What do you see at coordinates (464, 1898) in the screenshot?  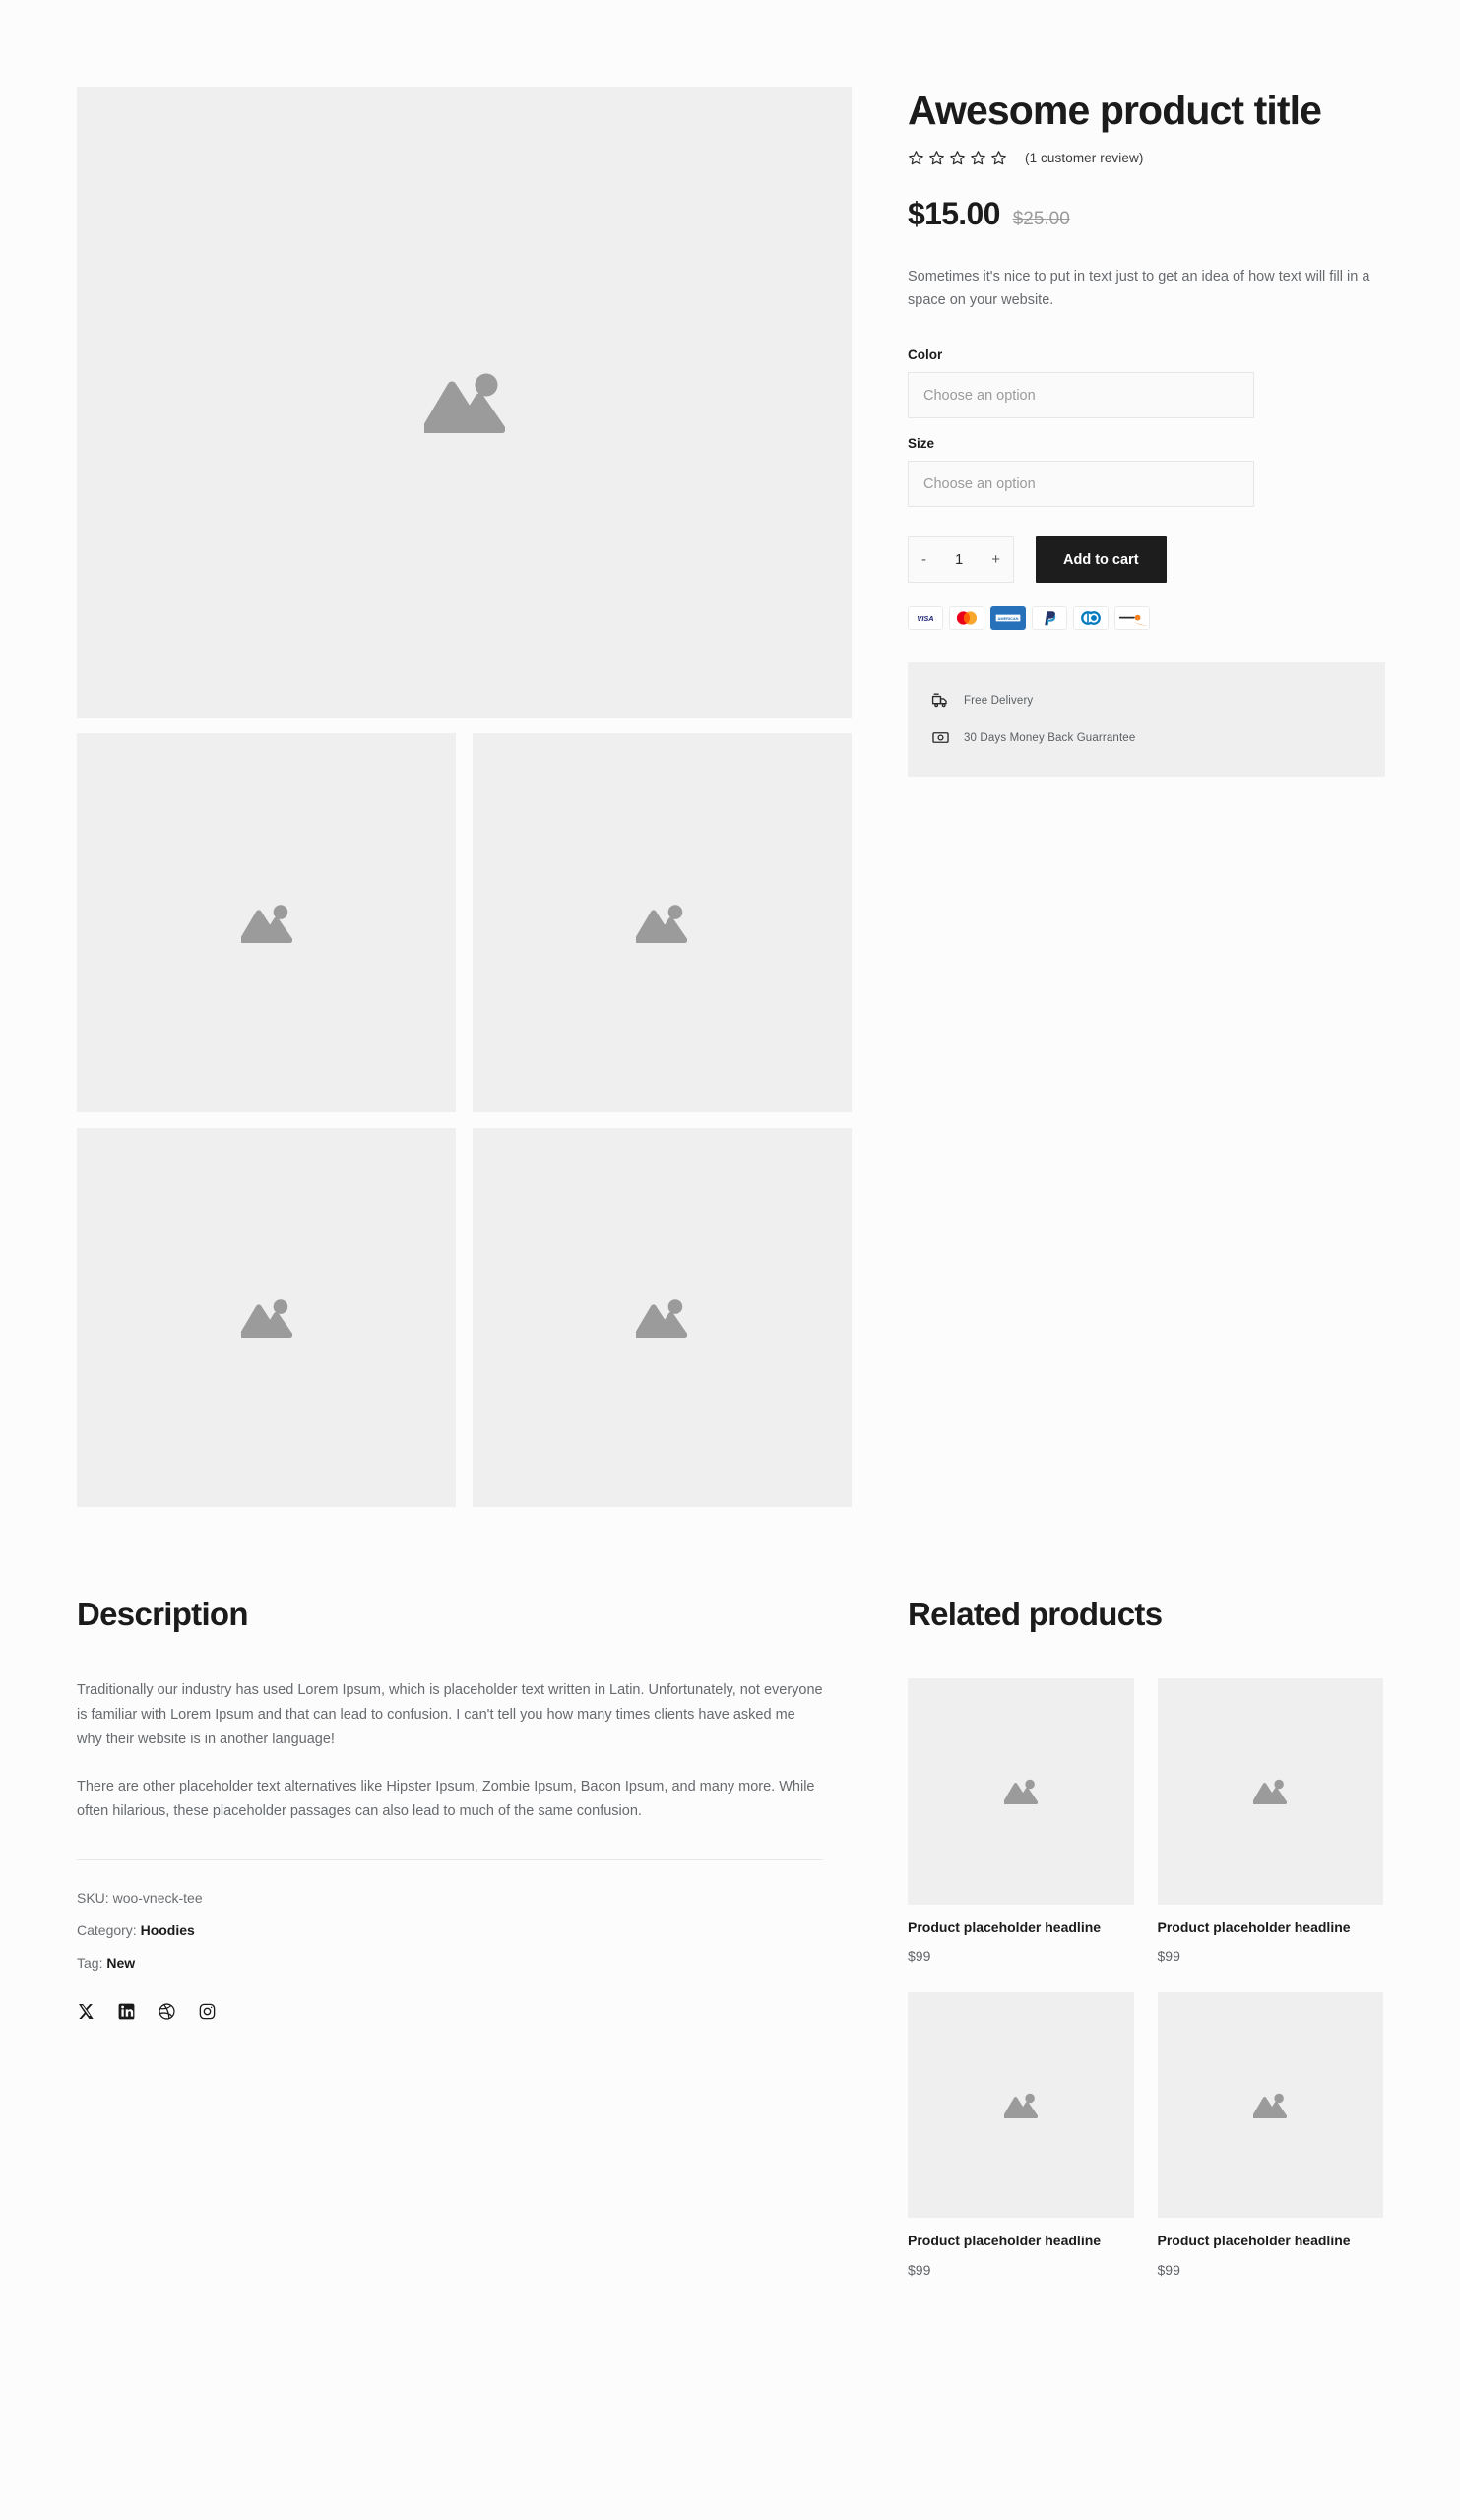 I see `product-sku: SKU: woo-vneck-tee` at bounding box center [464, 1898].